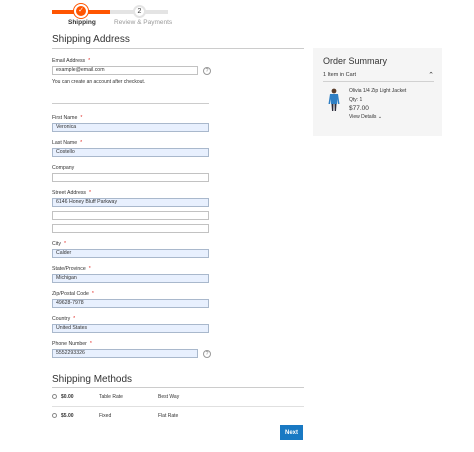 The width and height of the screenshot is (474, 452). What do you see at coordinates (365, 117) in the screenshot?
I see `view-details-toggle: View Details ⌄` at bounding box center [365, 117].